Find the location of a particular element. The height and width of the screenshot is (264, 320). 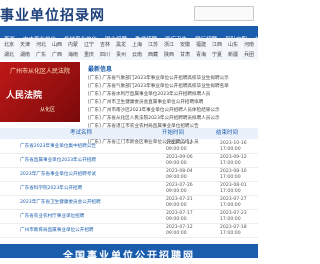

region-link: 江苏 is located at coordinates (153, 44).